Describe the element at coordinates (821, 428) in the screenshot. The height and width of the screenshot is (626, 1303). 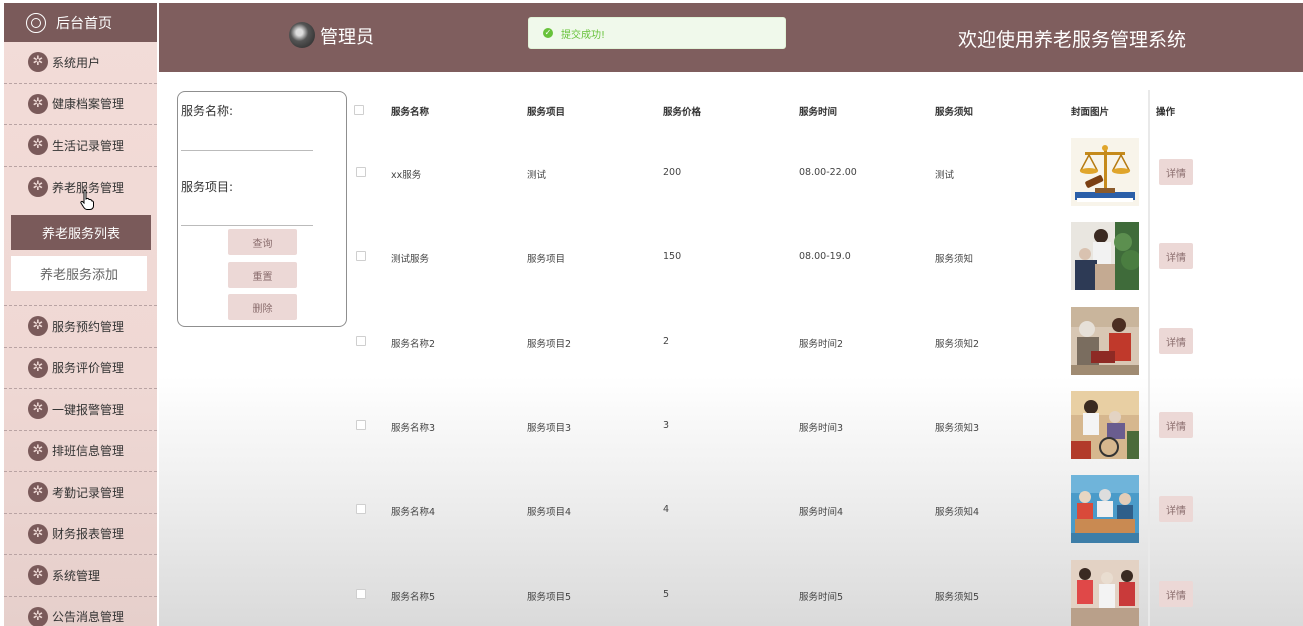
I see `cell-time: 服务时间3` at that location.